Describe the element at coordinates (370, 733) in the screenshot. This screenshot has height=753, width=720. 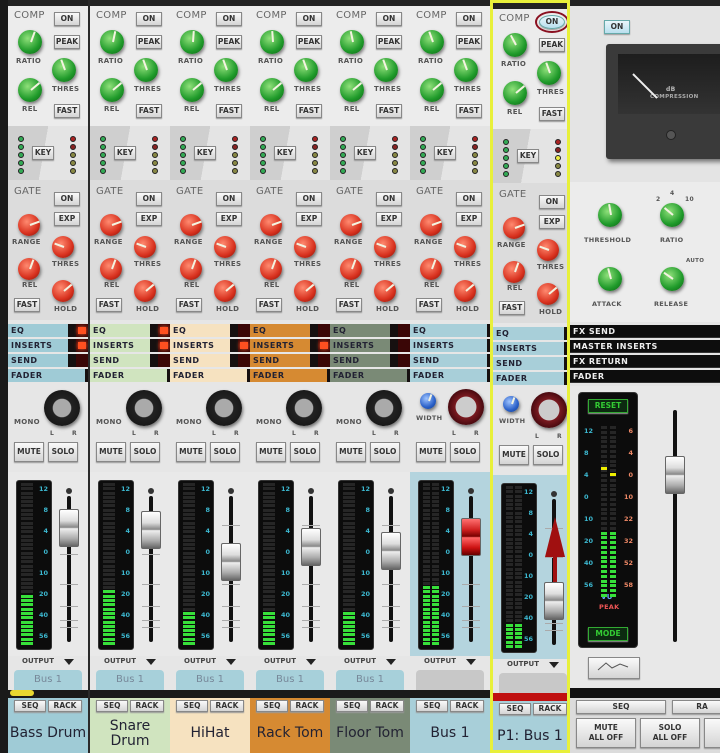
I see `channel-name: Floor Tom` at that location.